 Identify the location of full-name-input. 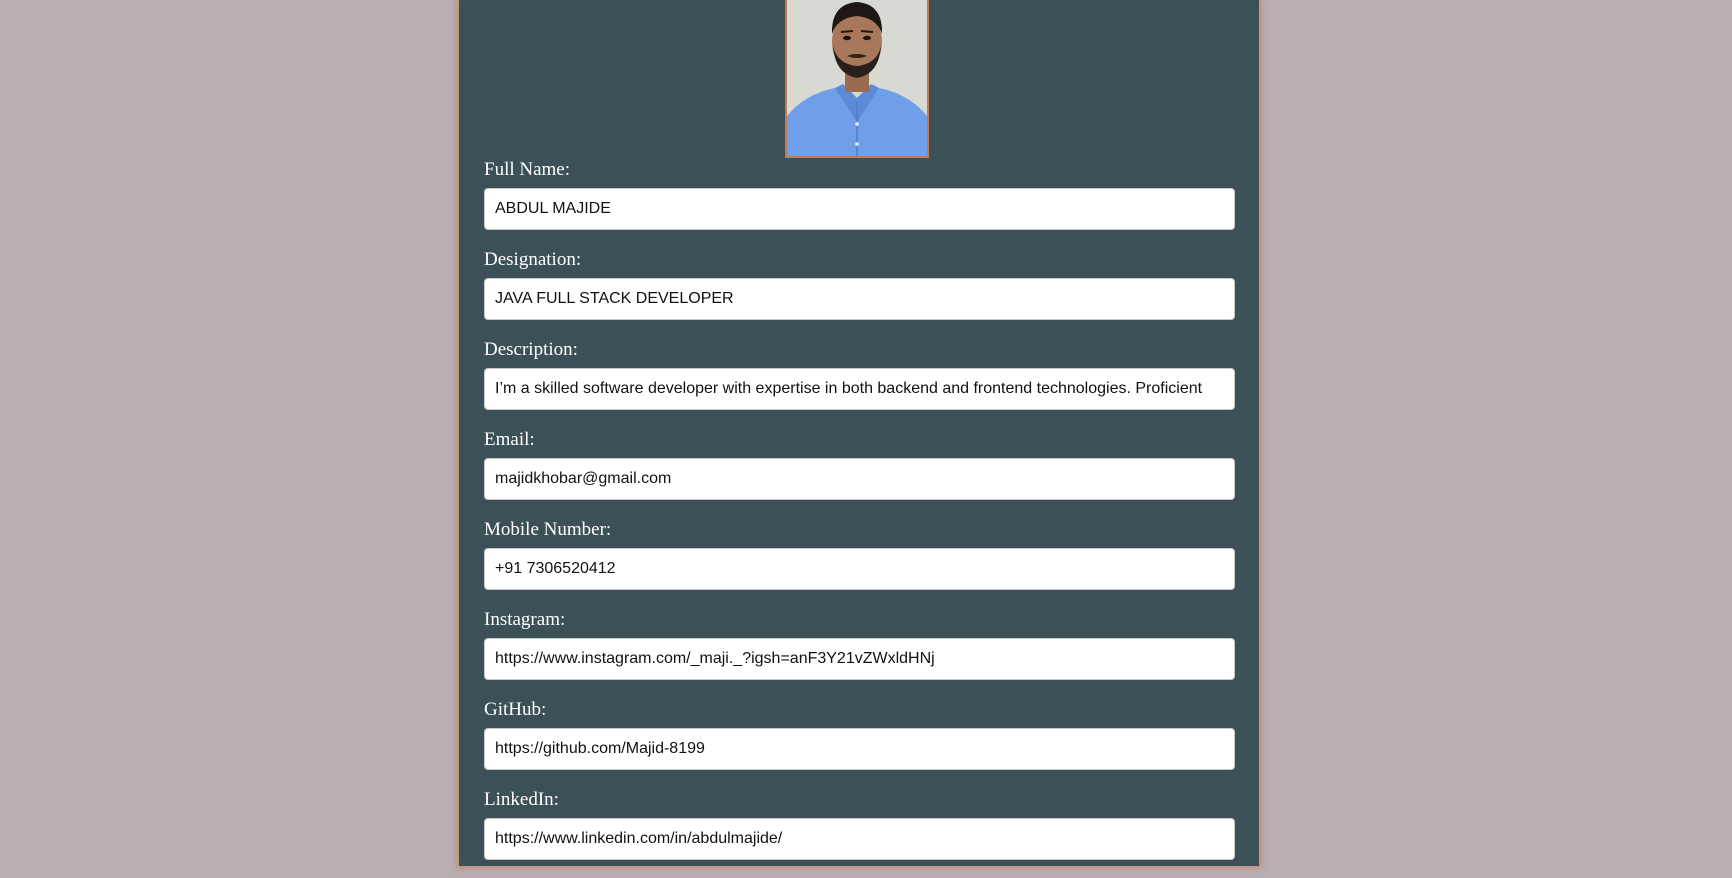
(859, 209).